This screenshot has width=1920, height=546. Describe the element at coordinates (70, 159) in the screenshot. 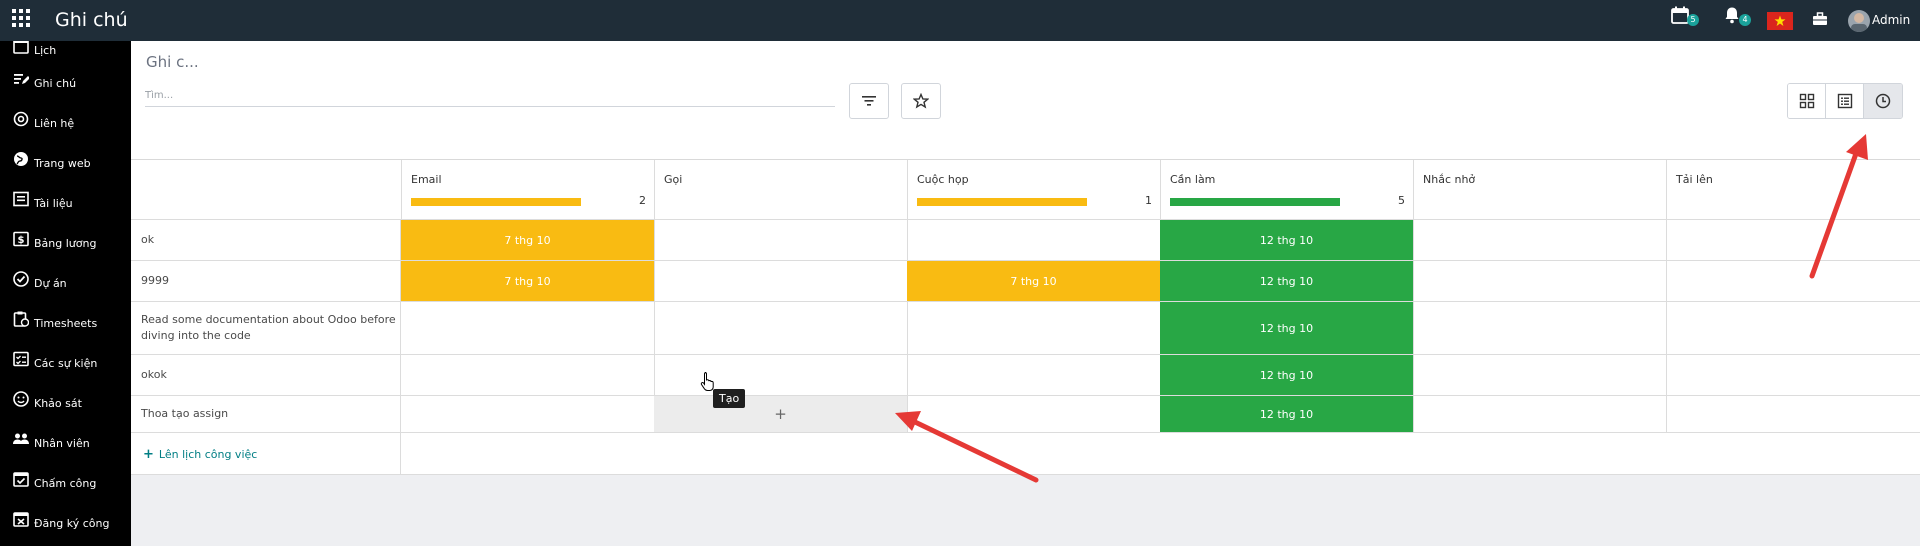

I see `sidebar-item-website: Trang web` at that location.